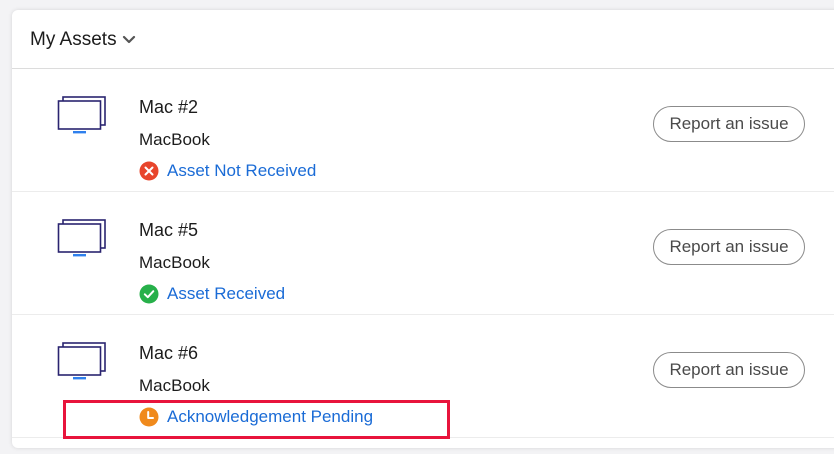 The height and width of the screenshot is (454, 834). Describe the element at coordinates (149, 417) in the screenshot. I see `clock-icon` at that location.